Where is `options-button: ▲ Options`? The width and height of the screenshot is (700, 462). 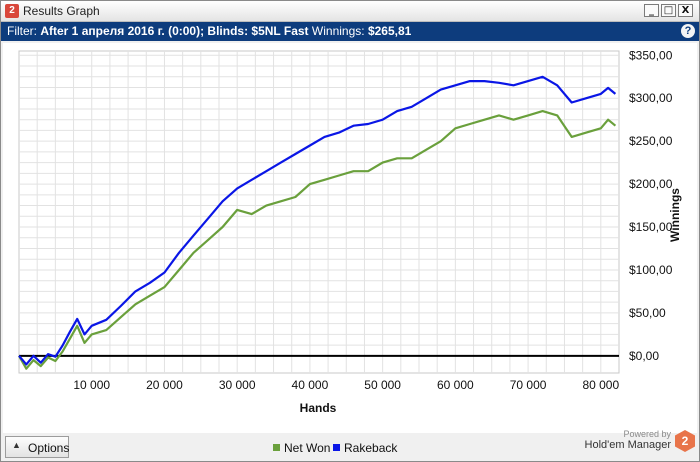 options-button: ▲ Options is located at coordinates (37, 447).